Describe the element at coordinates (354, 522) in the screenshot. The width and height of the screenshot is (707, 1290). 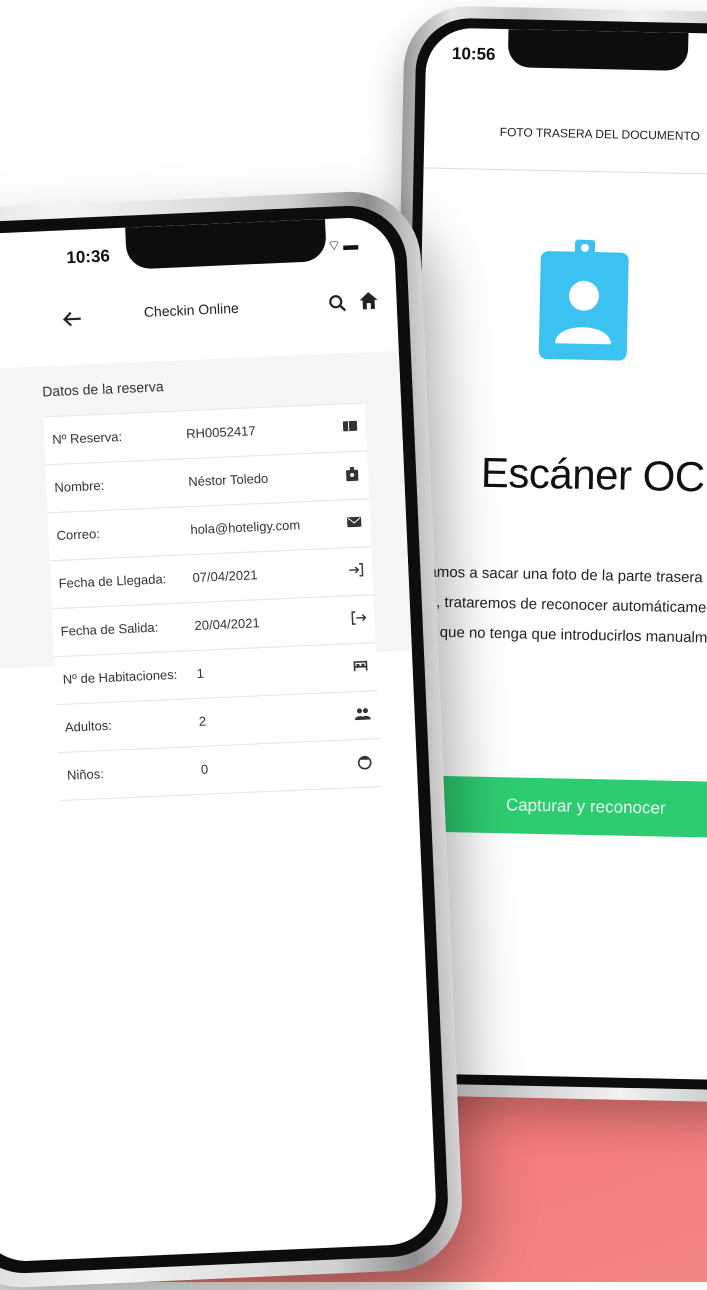
I see `mail-icon` at that location.